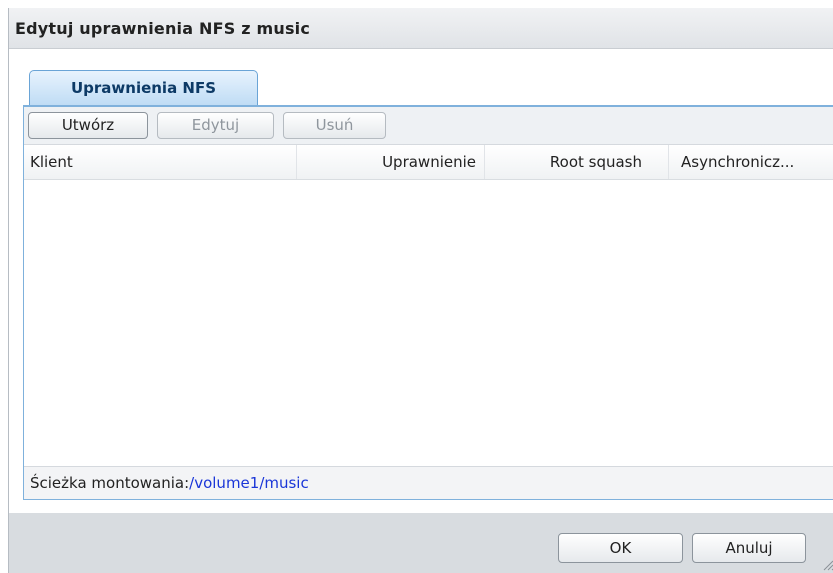  I want to click on ok-button: OK, so click(620, 548).